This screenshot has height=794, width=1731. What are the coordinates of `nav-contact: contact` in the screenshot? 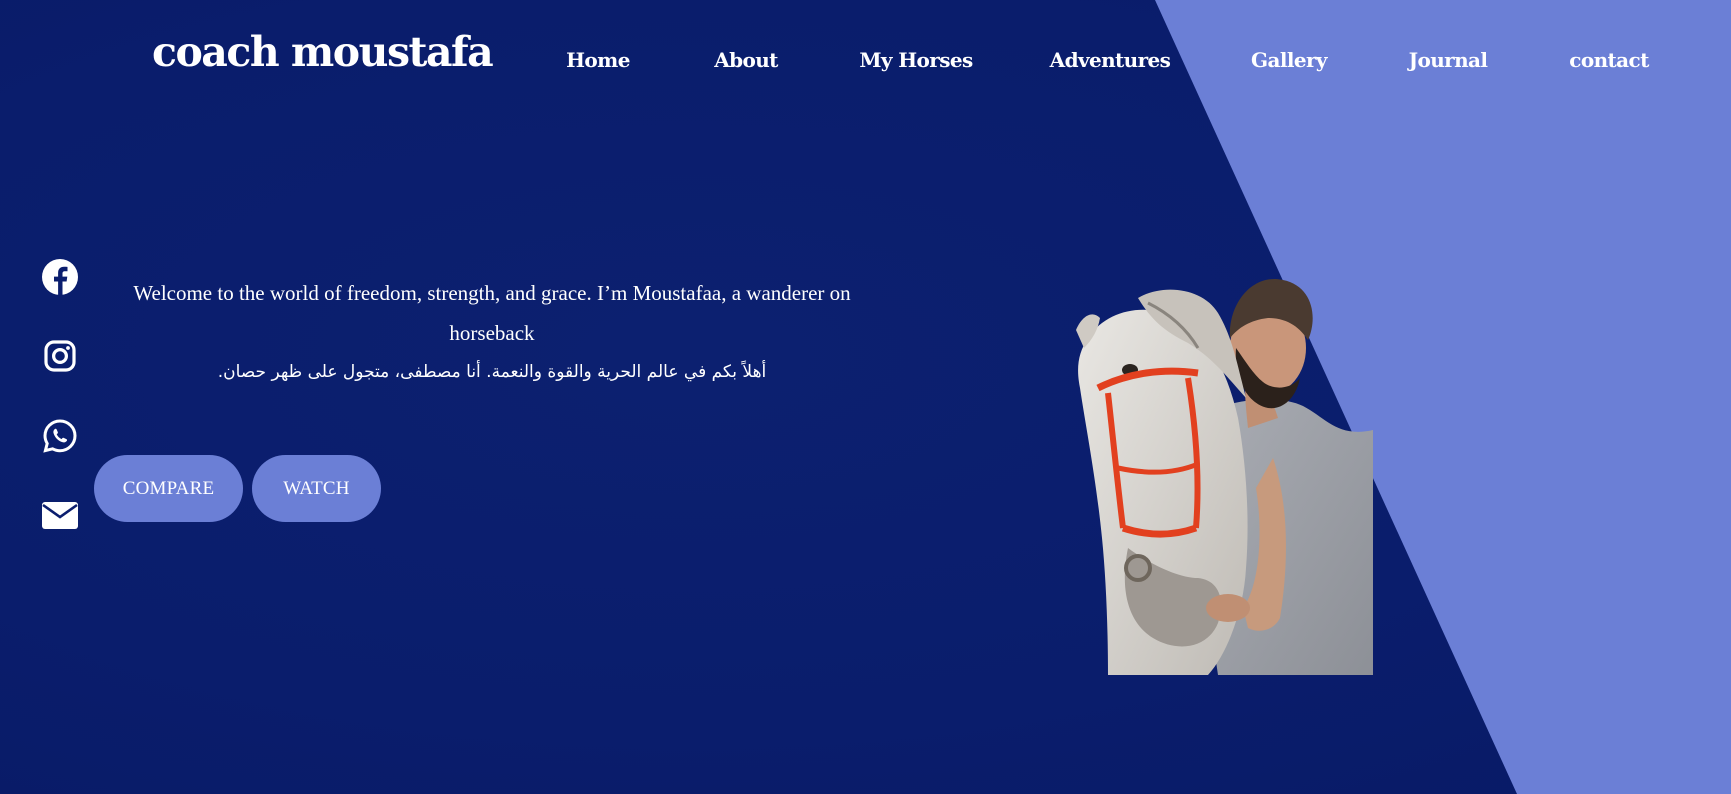 It's located at (1609, 60).